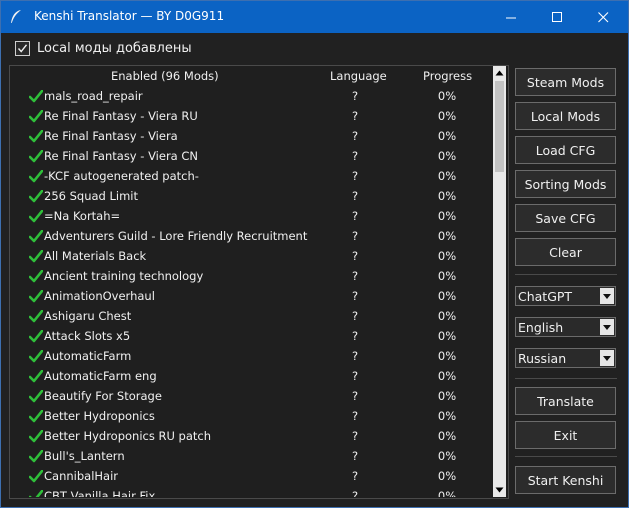 This screenshot has width=629, height=508. What do you see at coordinates (251, 316) in the screenshot?
I see `table-row: Ashigaru Chest? 0%` at bounding box center [251, 316].